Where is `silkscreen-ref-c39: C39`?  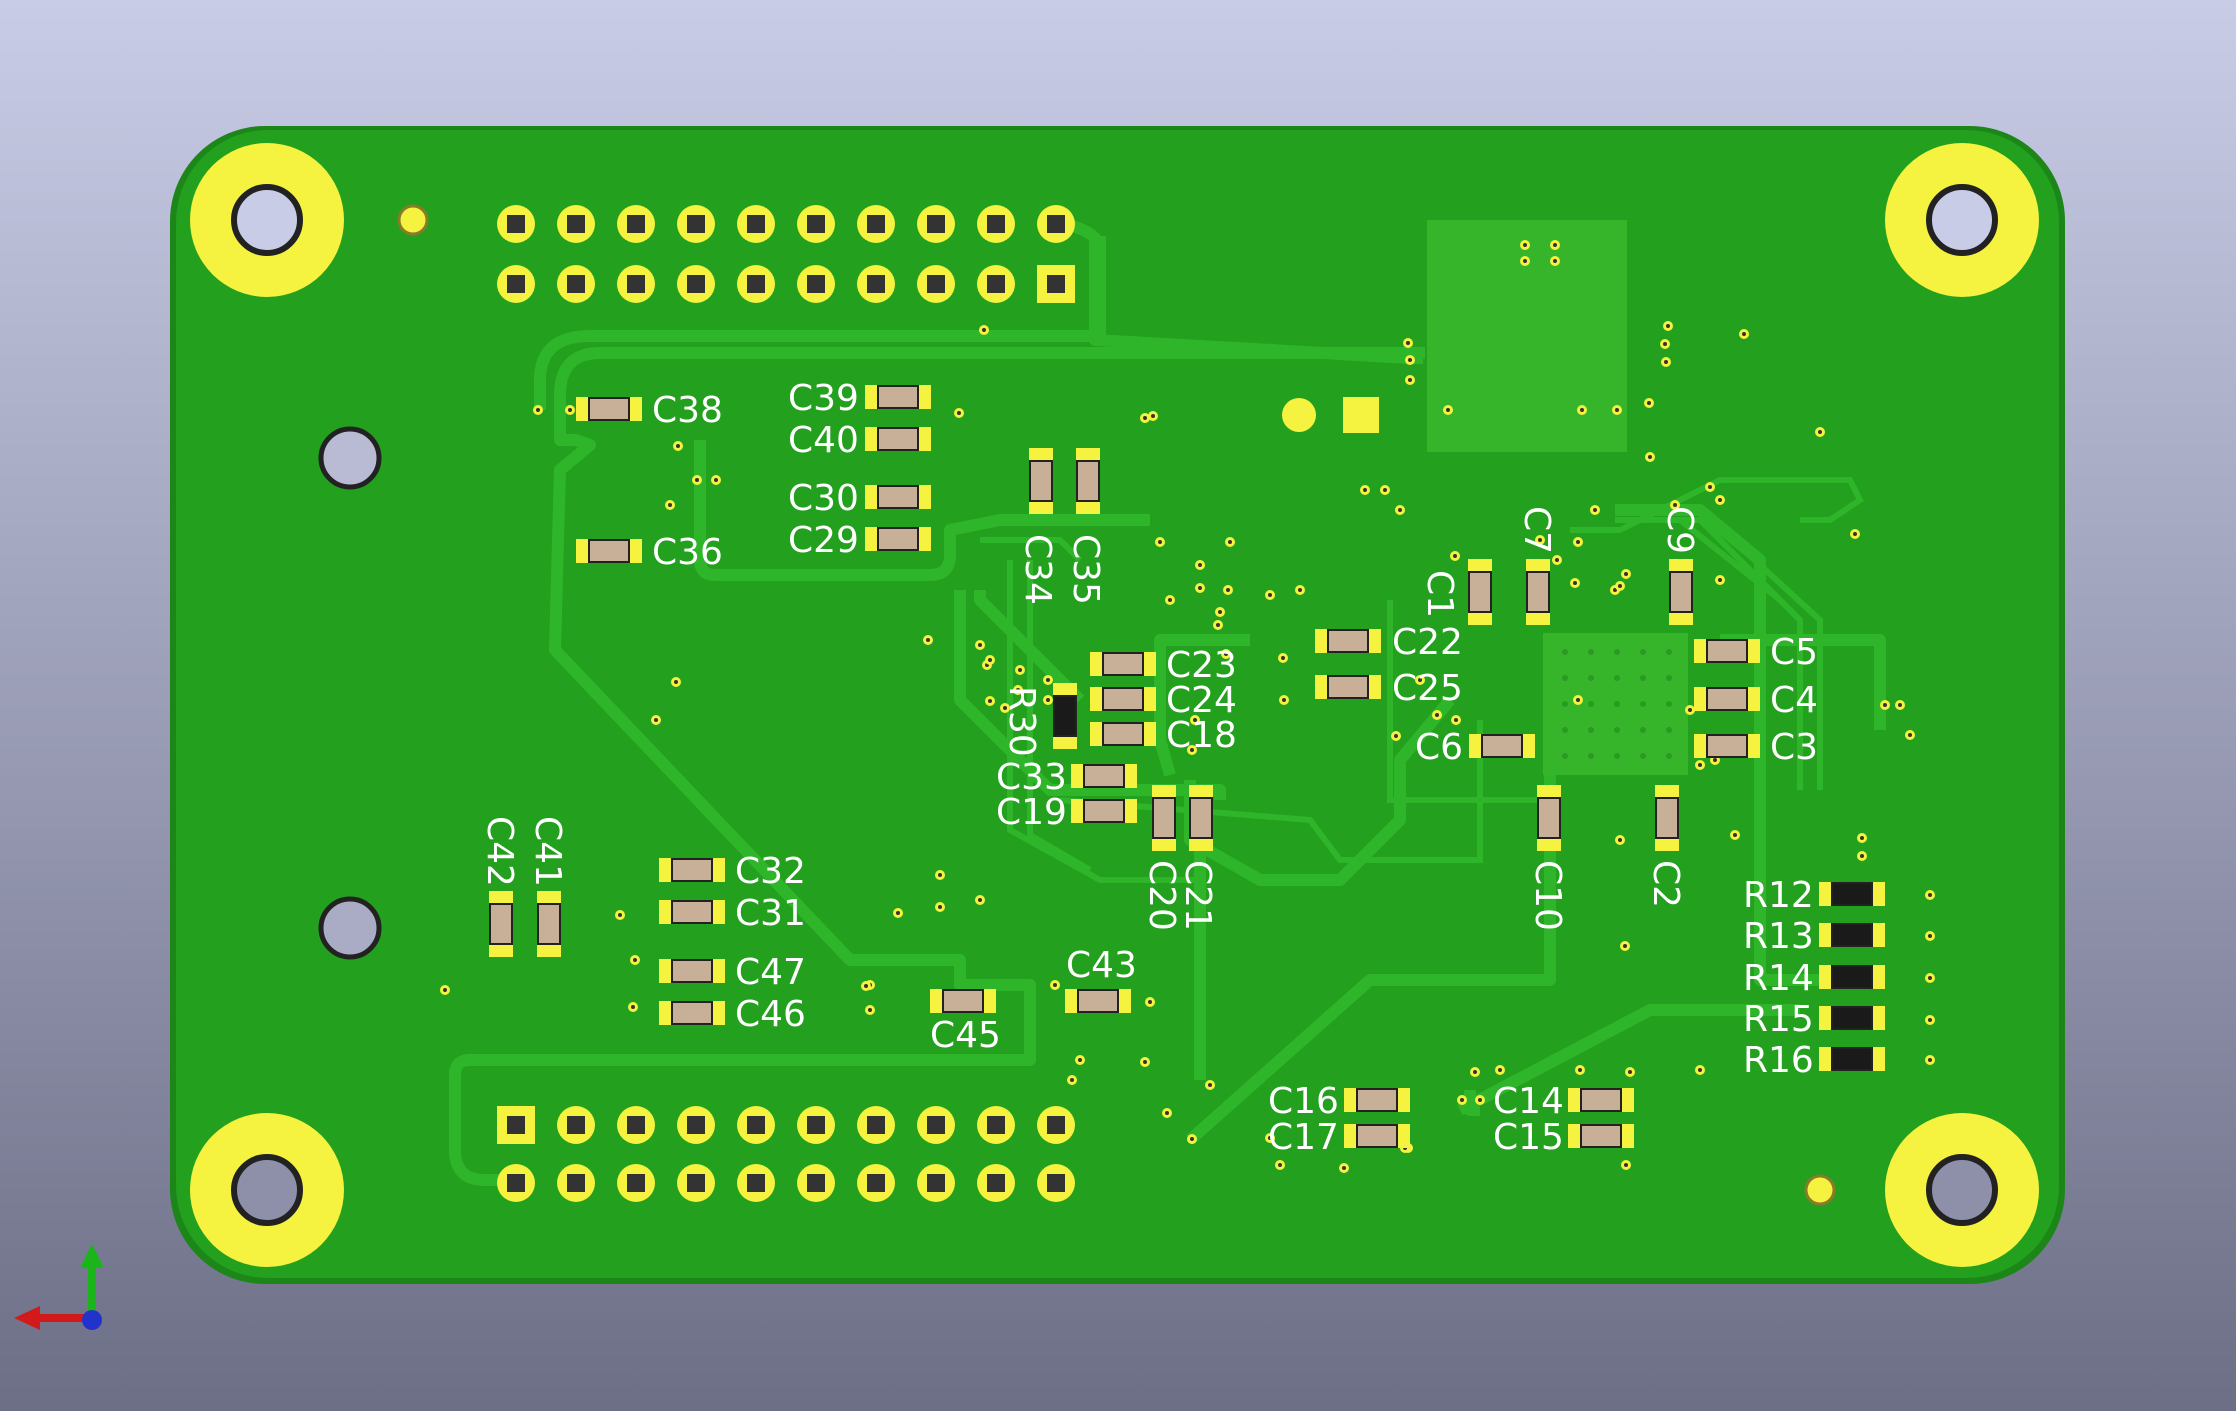 silkscreen-ref-c39: C39 is located at coordinates (823, 398).